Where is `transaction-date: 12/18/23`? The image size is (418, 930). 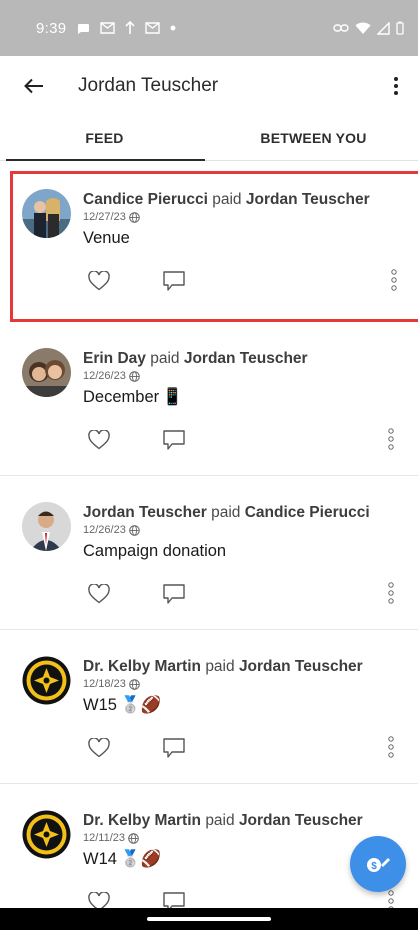
transaction-date: 12/18/23 is located at coordinates (104, 684).